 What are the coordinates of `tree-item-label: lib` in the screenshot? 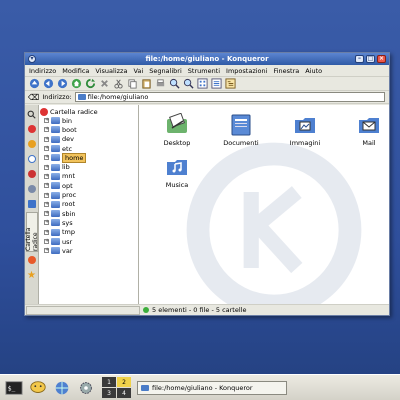 It's located at (66, 167).